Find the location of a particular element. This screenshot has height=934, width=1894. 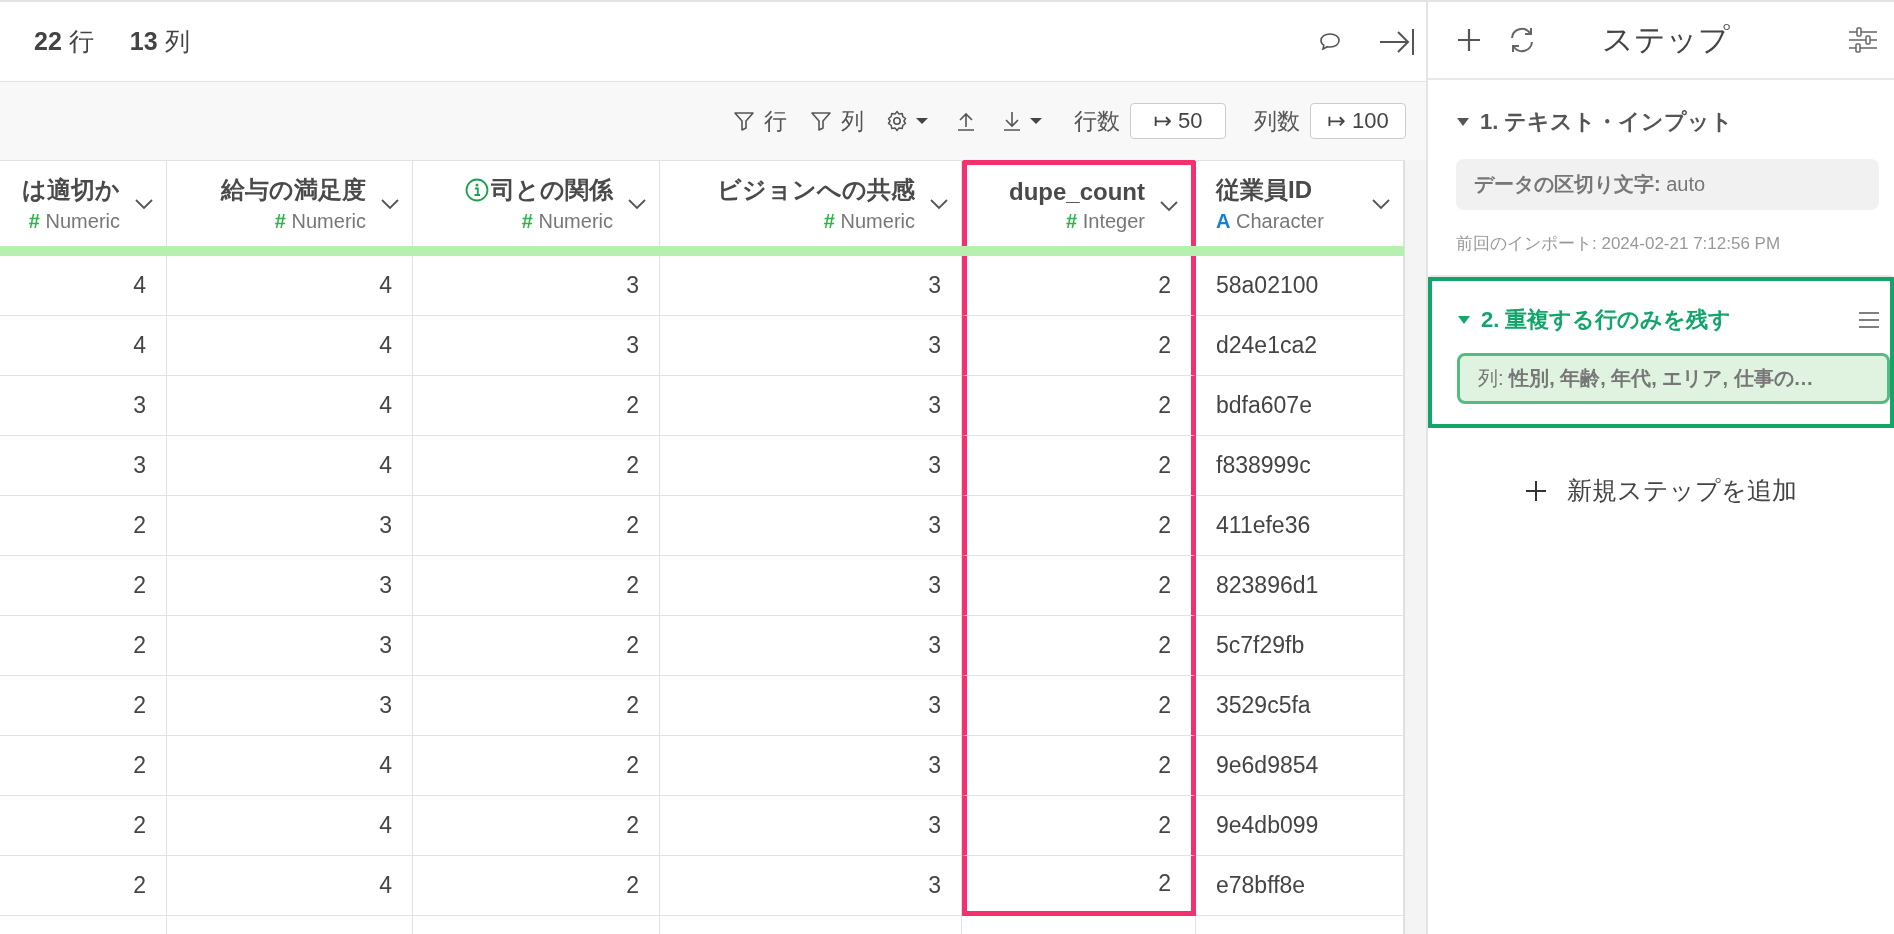

column-type: # Integer is located at coordinates (1105, 221).